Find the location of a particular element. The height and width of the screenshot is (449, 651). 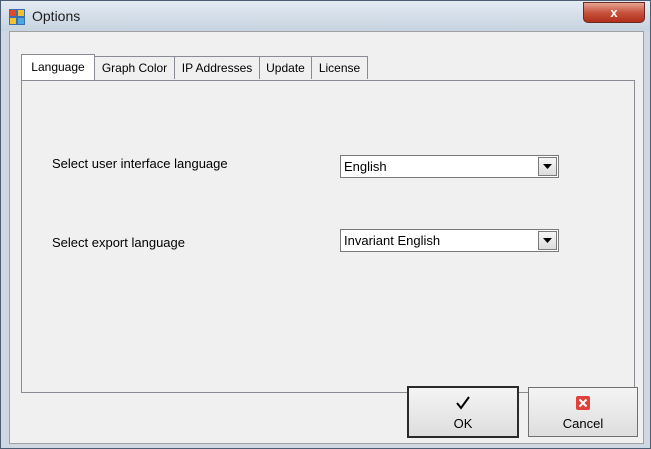

title-bar: Options x is located at coordinates (325, 16).